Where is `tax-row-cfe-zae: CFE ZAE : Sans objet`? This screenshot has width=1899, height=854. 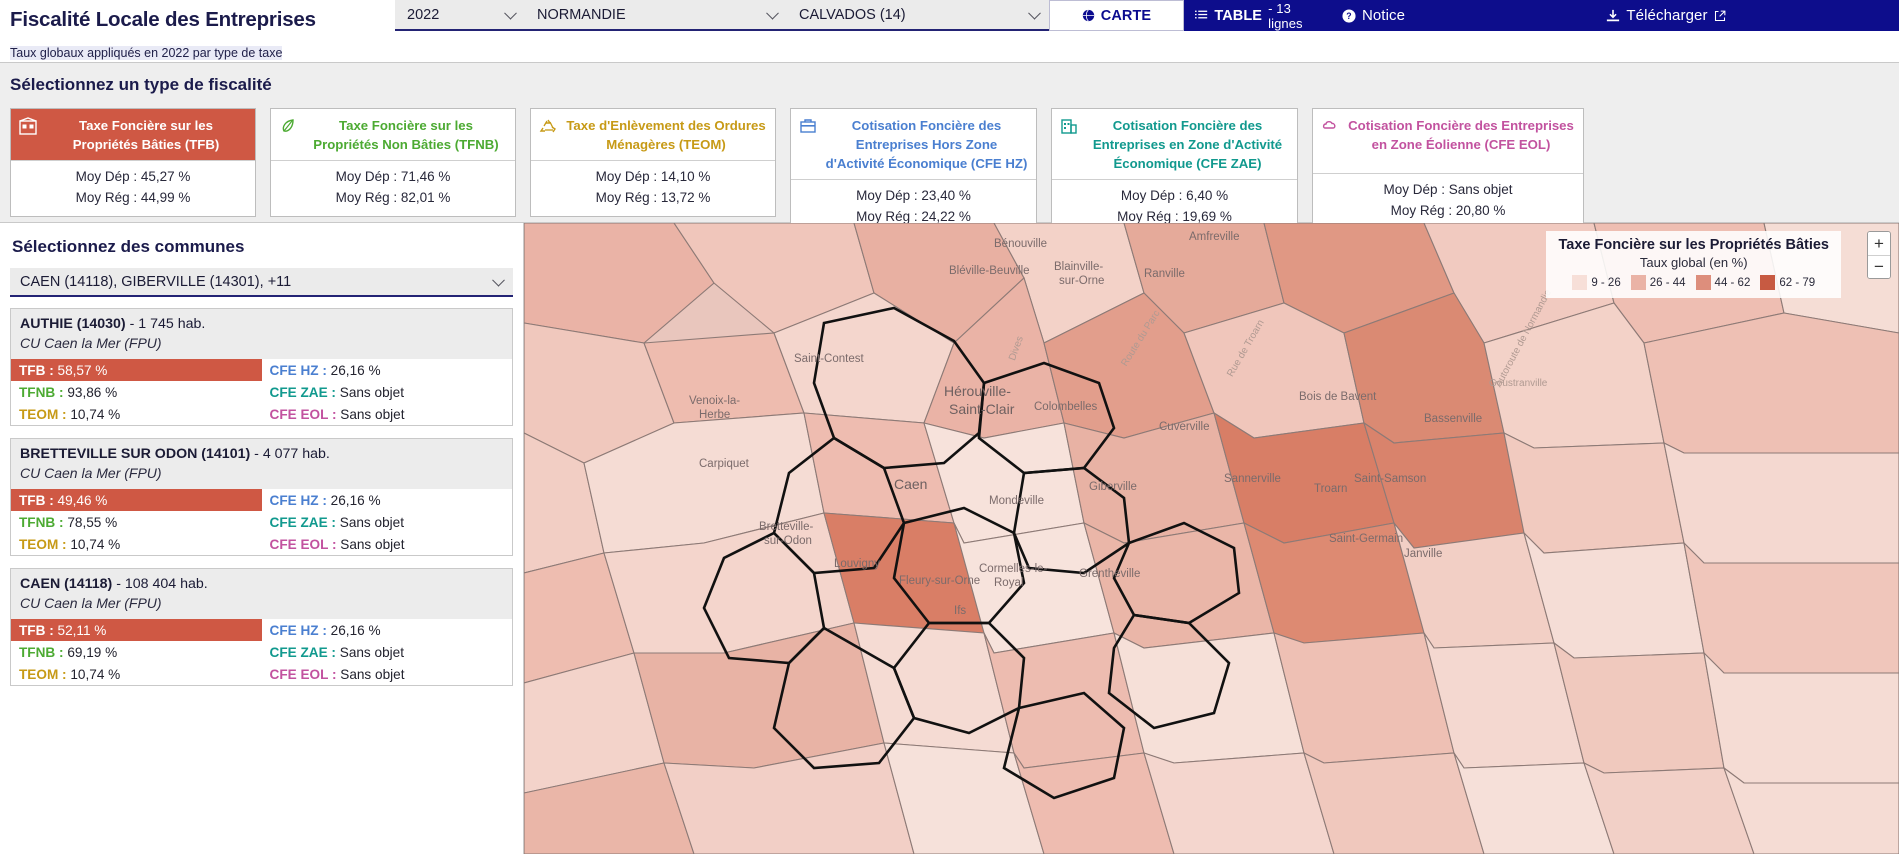 tax-row-cfe-zae: CFE ZAE : Sans objet is located at coordinates (387, 522).